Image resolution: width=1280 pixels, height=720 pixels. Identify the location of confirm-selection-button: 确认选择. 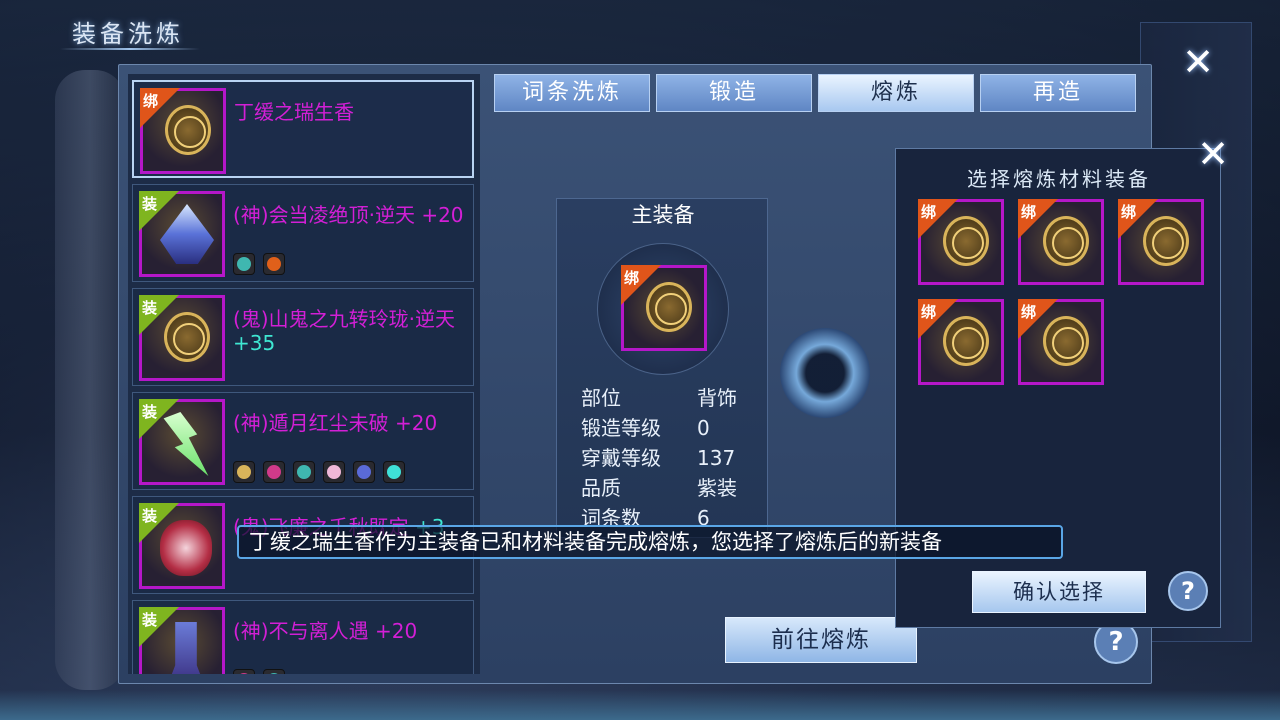
(1059, 592).